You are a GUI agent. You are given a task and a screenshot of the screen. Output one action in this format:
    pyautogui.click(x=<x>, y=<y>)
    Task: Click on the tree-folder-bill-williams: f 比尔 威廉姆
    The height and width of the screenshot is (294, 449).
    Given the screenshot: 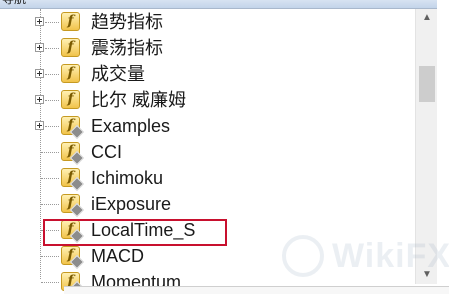 What is the action you would take?
    pyautogui.click(x=207, y=100)
    